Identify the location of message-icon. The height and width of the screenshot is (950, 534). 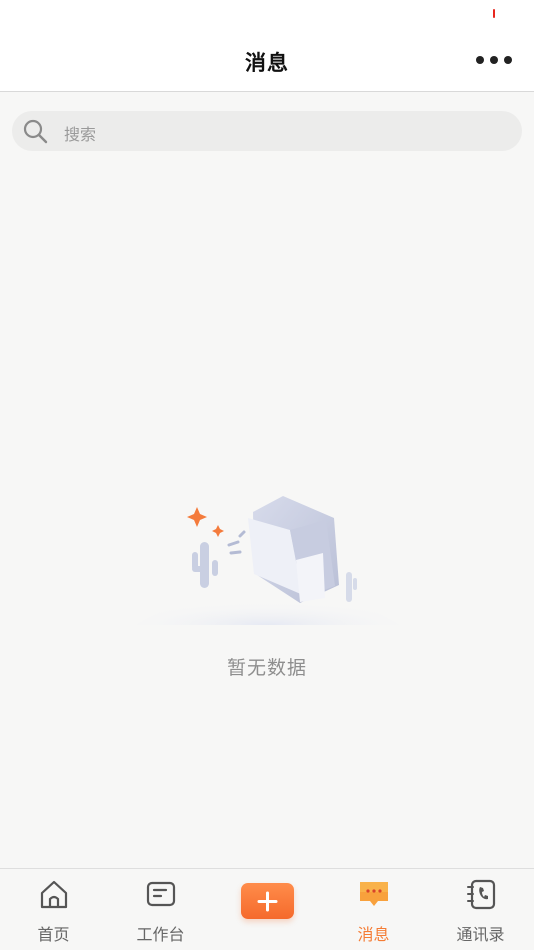
(373, 894).